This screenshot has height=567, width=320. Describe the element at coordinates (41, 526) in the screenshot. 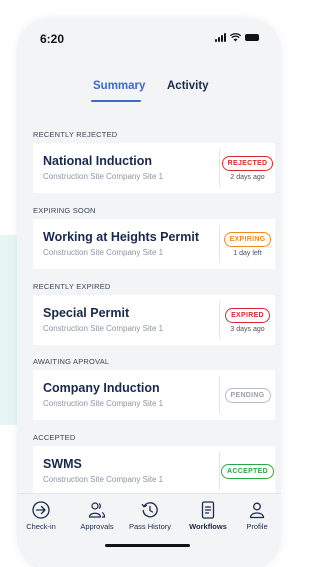

I see `nav-label: Check-in` at that location.